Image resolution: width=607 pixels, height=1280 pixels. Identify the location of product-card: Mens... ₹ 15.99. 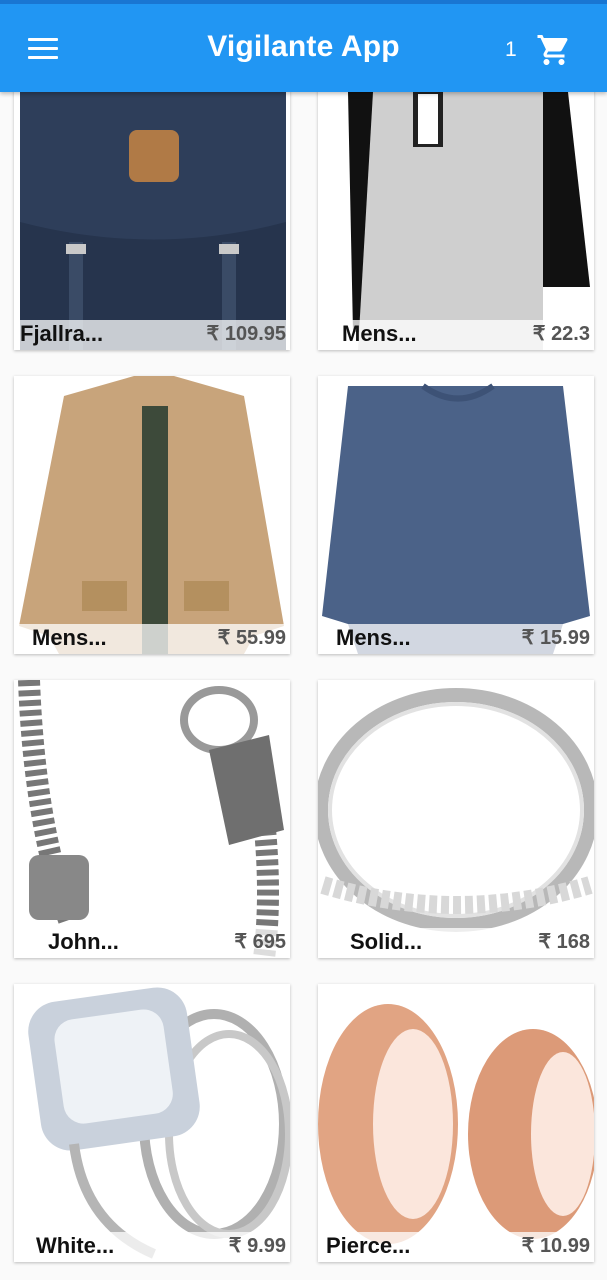
(456, 515).